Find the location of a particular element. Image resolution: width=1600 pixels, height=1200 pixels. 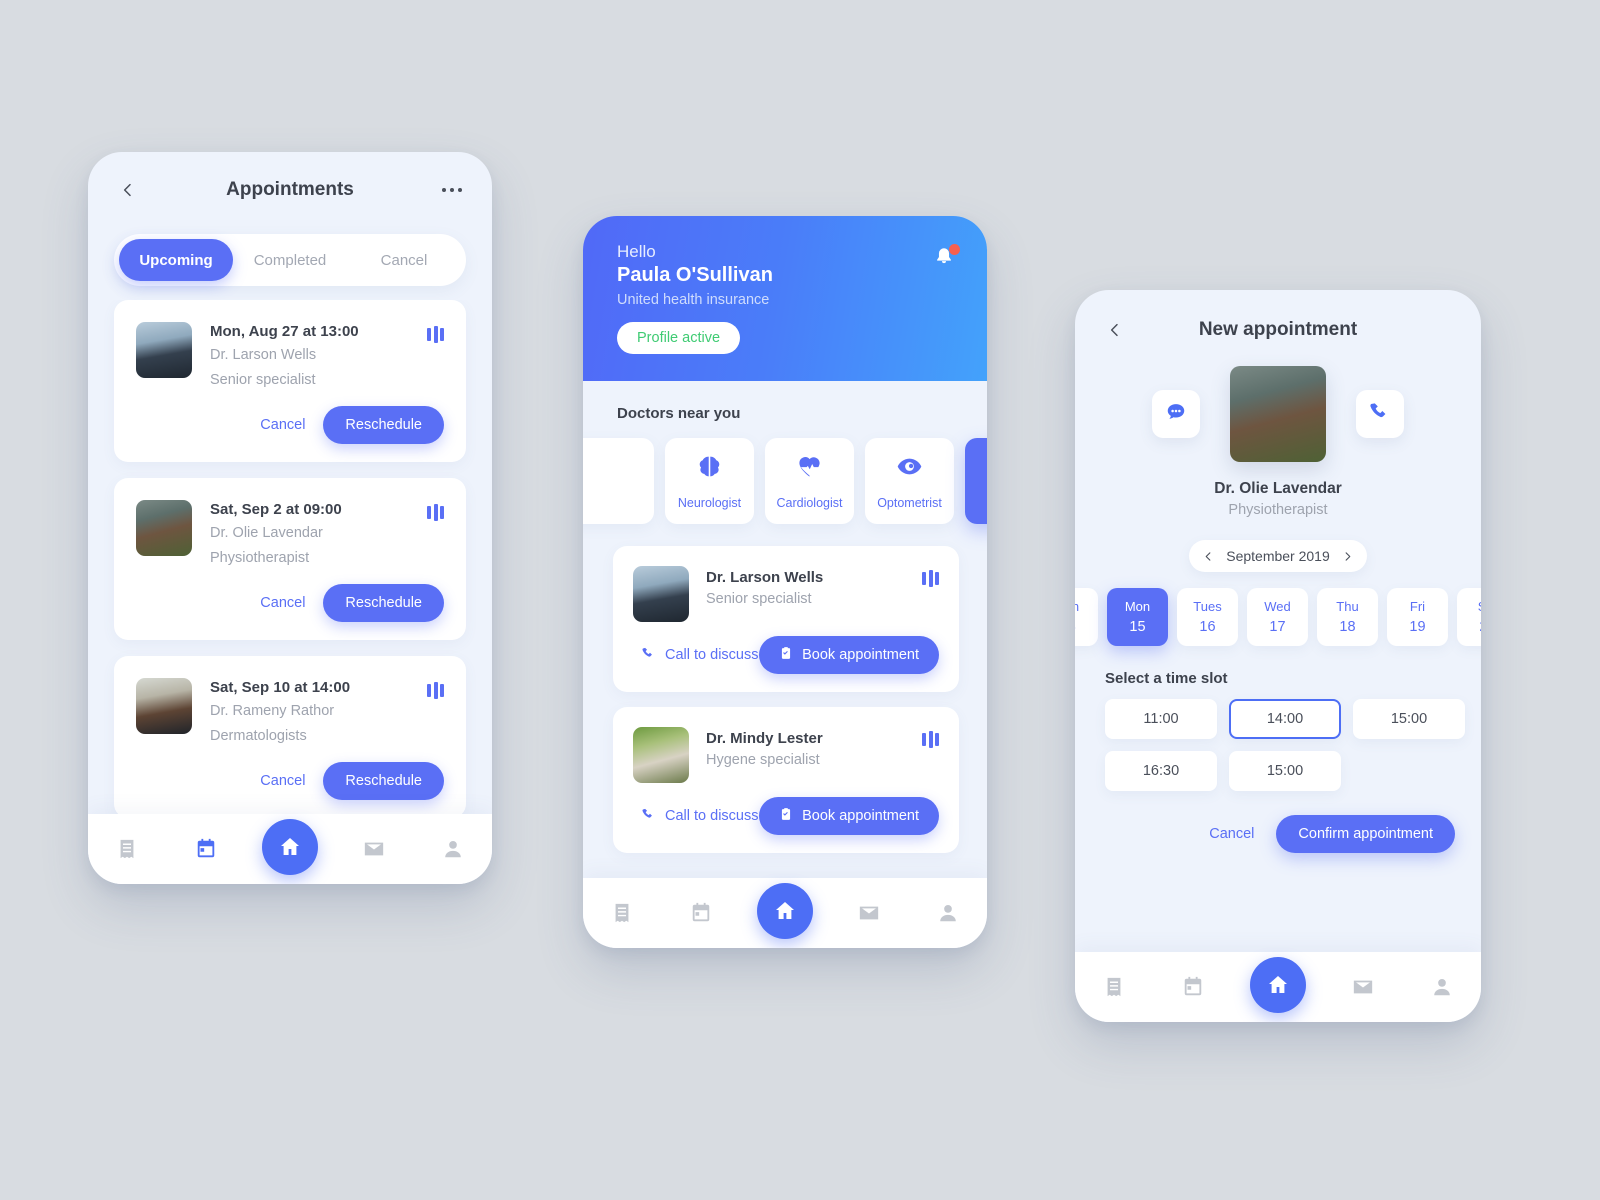

day-name: Fri is located at coordinates (1417, 606).